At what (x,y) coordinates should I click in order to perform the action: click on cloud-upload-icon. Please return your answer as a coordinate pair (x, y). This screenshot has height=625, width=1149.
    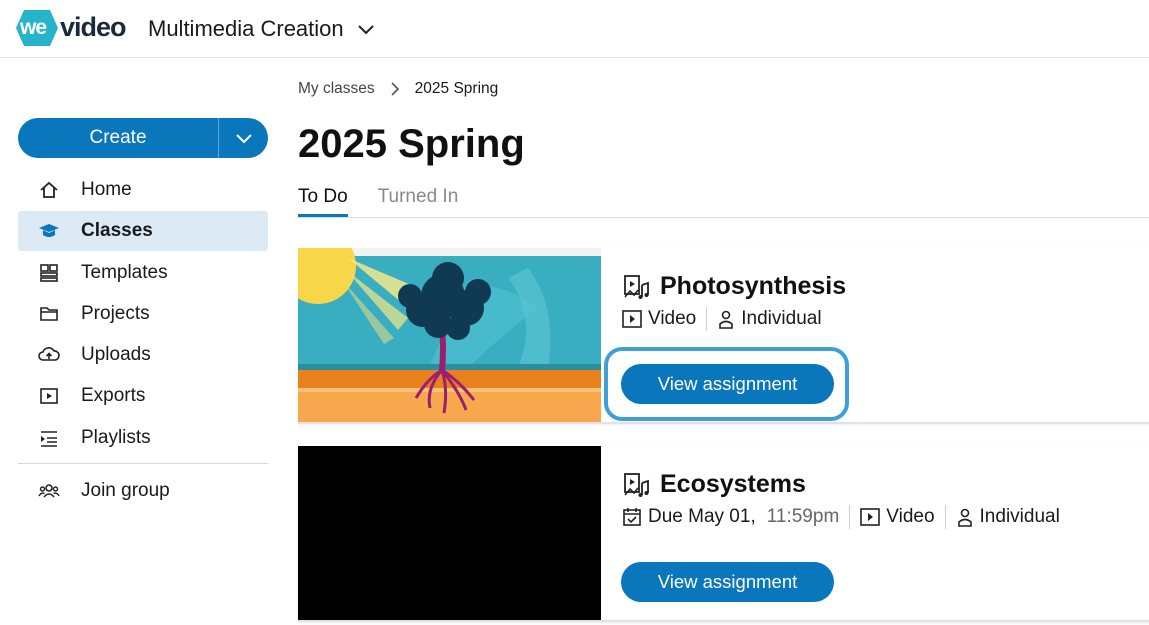
    Looking at the image, I should click on (49, 355).